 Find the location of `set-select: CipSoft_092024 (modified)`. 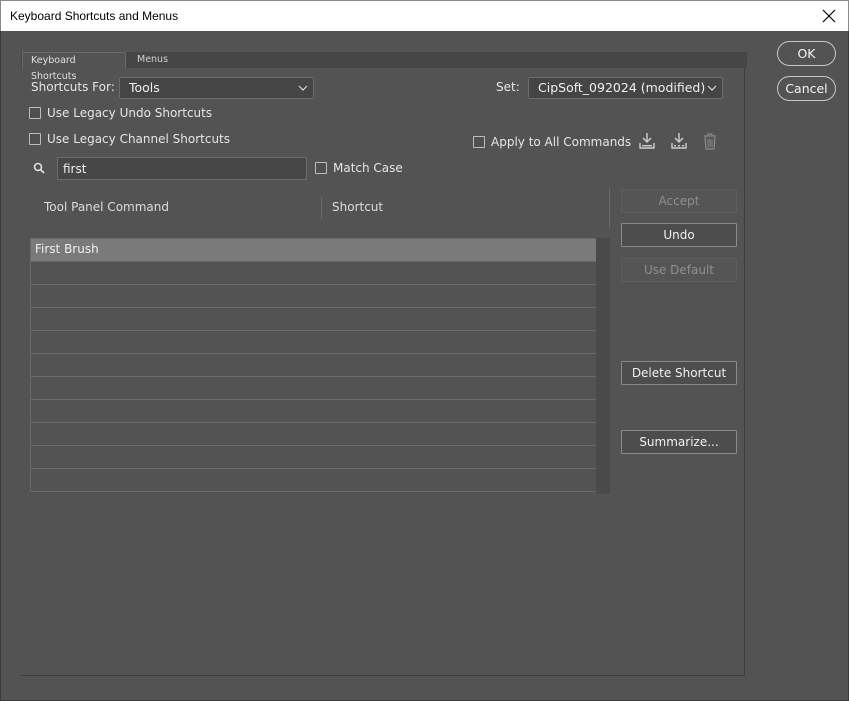

set-select: CipSoft_092024 (modified) is located at coordinates (625, 88).